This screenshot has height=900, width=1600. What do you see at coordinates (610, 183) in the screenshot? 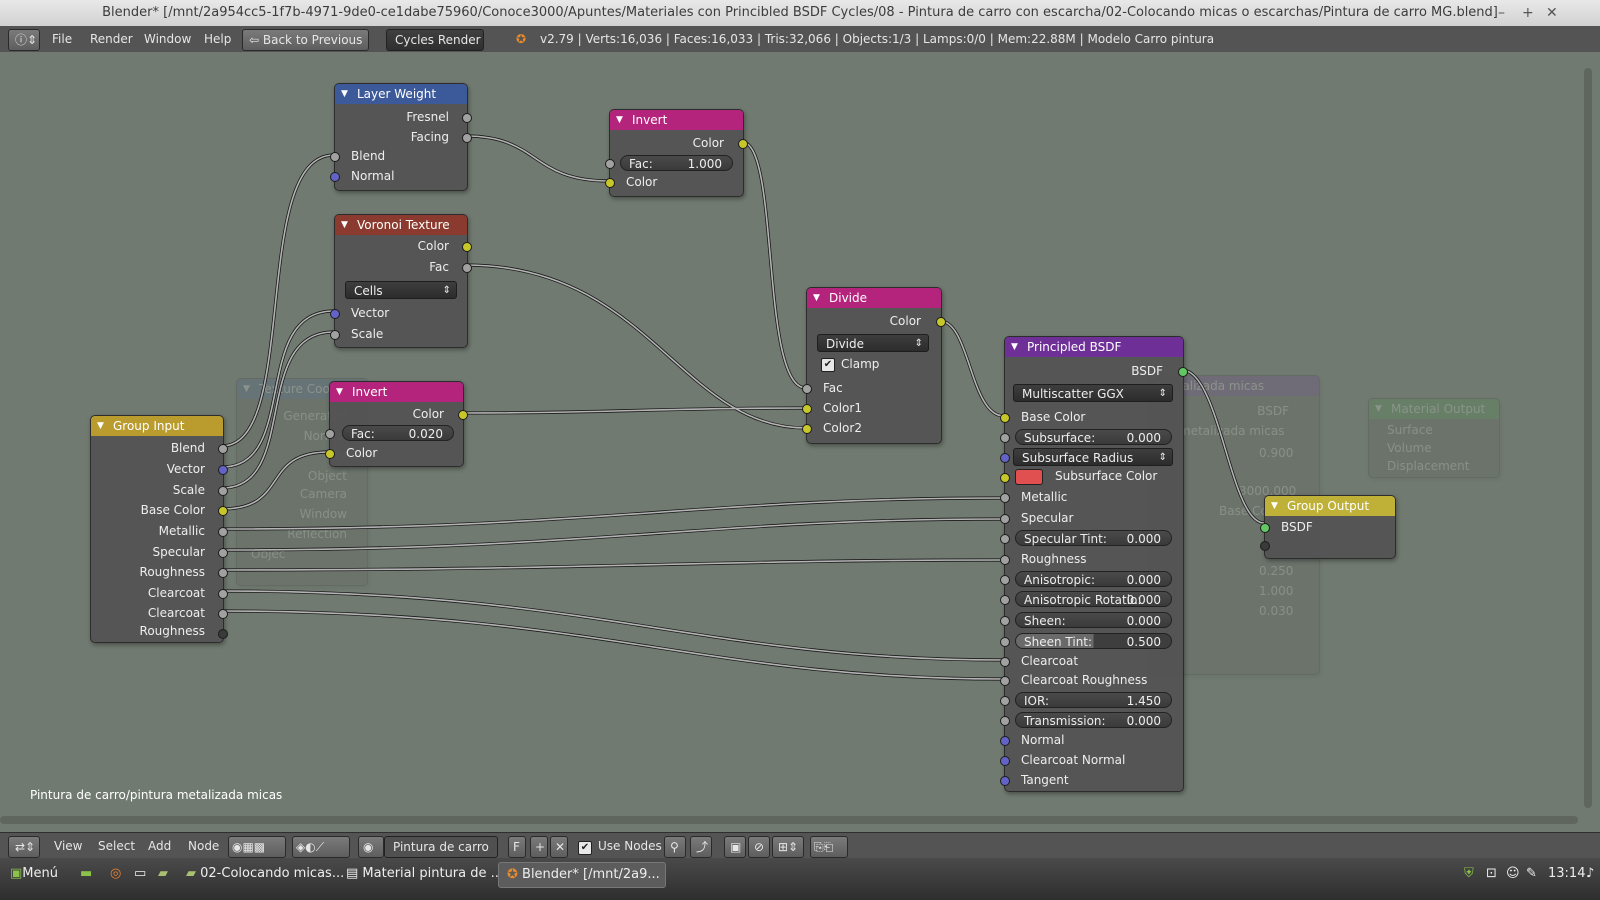
I see `invert-top-color-input-socket` at bounding box center [610, 183].